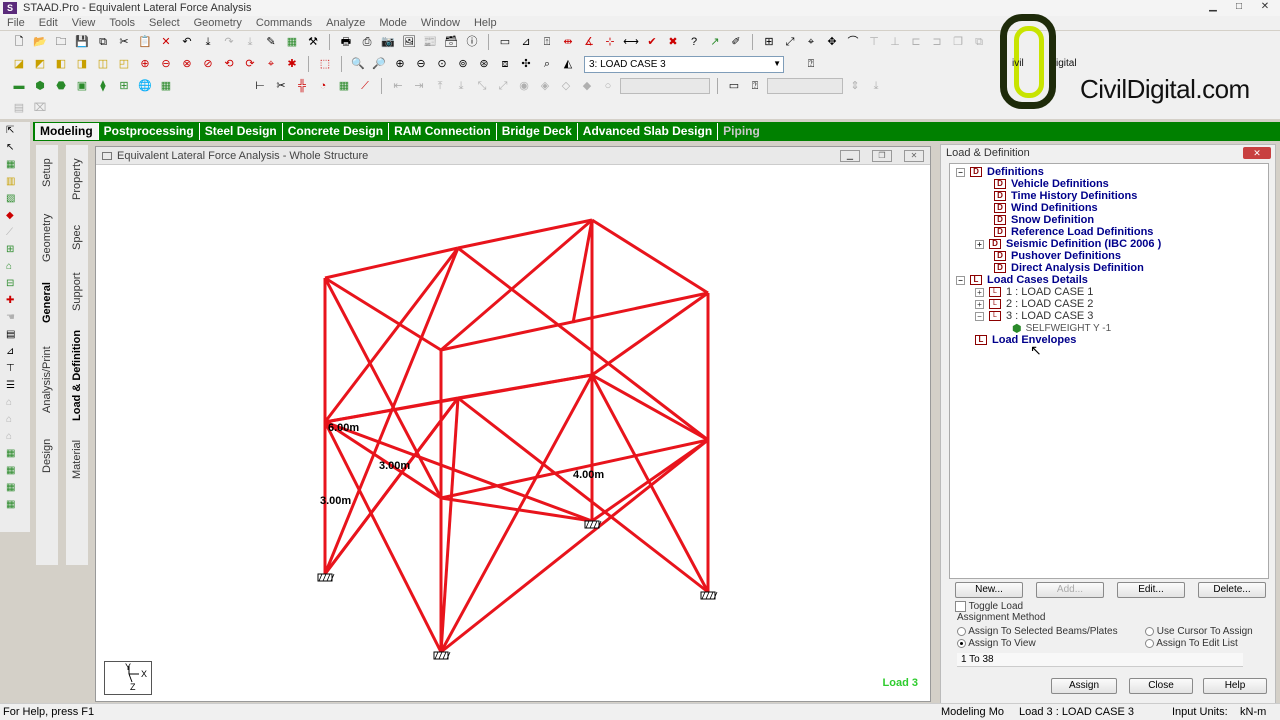 This screenshot has height=720, width=1280. I want to click on intersect-icon: ╬, so click(302, 86).